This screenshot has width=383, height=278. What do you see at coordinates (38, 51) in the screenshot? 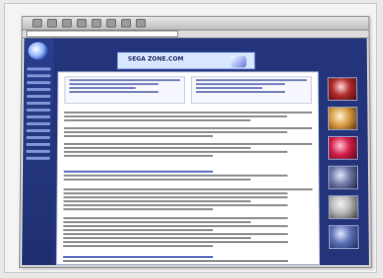
I see `site-logo` at bounding box center [38, 51].